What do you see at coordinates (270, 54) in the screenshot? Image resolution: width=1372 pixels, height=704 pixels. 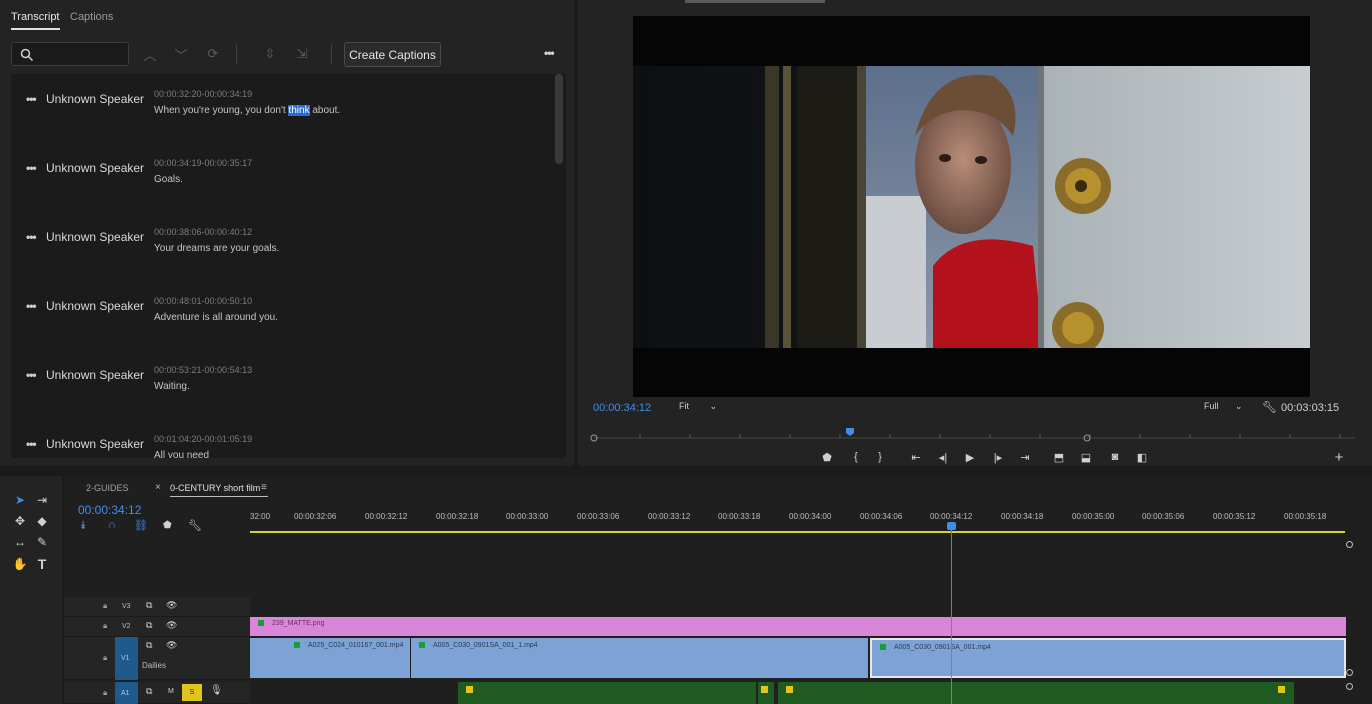 I see `split-segment-icon: ⇳` at bounding box center [270, 54].